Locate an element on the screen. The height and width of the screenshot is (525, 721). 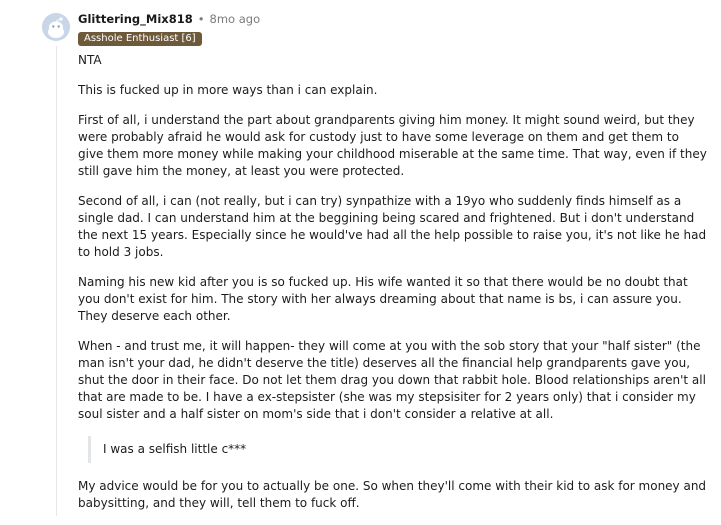
snoo-avatar-icon is located at coordinates (56, 27).